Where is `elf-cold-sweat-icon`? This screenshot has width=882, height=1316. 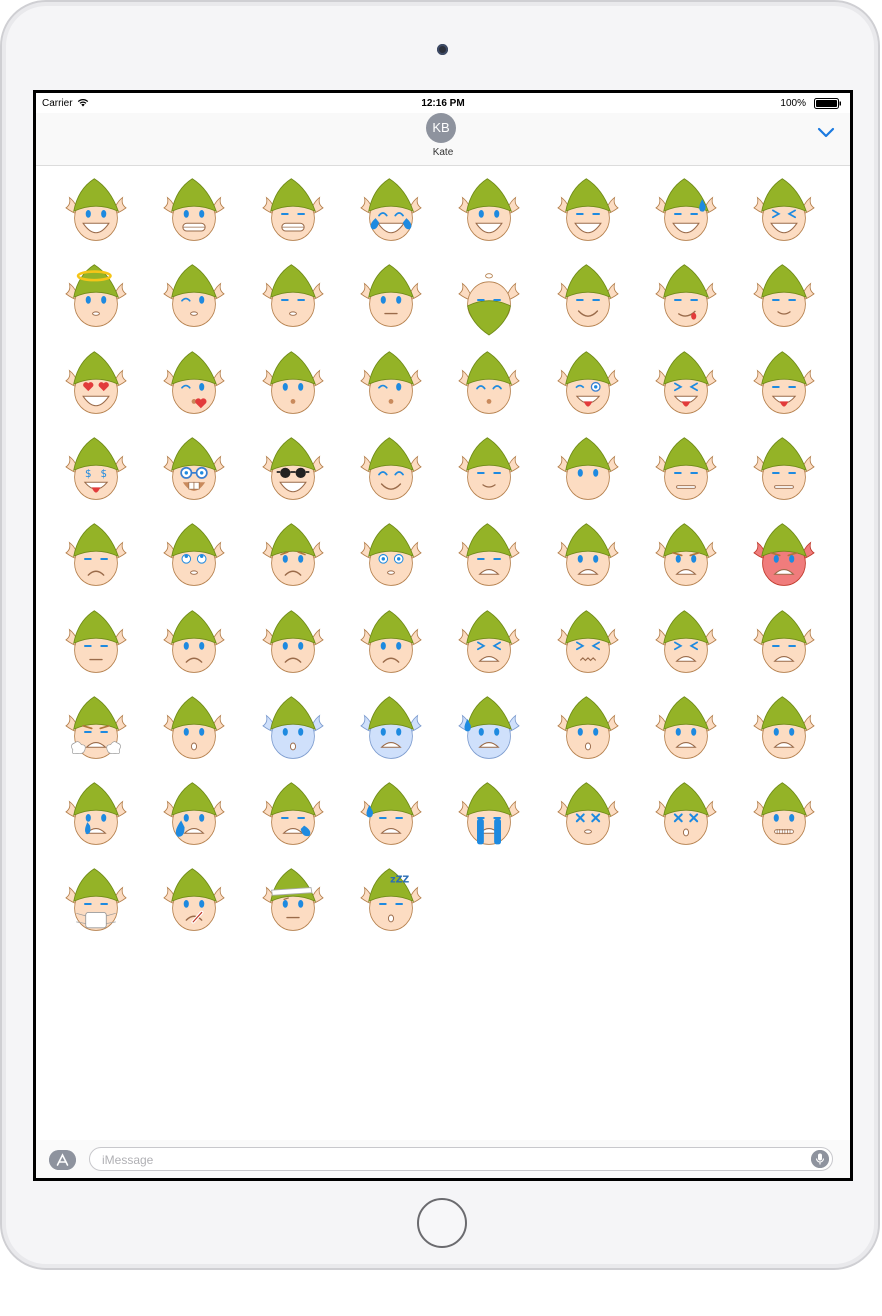 elf-cold-sweat-icon is located at coordinates (489, 727).